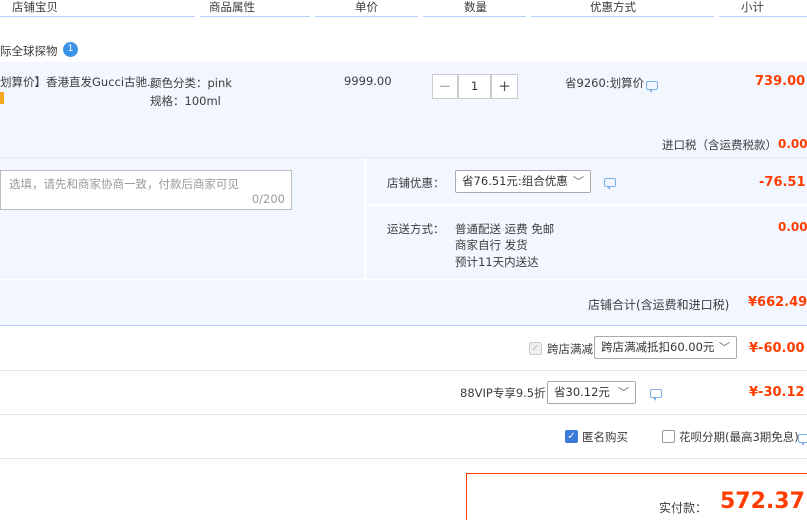 The image size is (807, 520). I want to click on message-field: 选填，请先和商家协商一致，付款后商家可见 0/200, so click(146, 190).